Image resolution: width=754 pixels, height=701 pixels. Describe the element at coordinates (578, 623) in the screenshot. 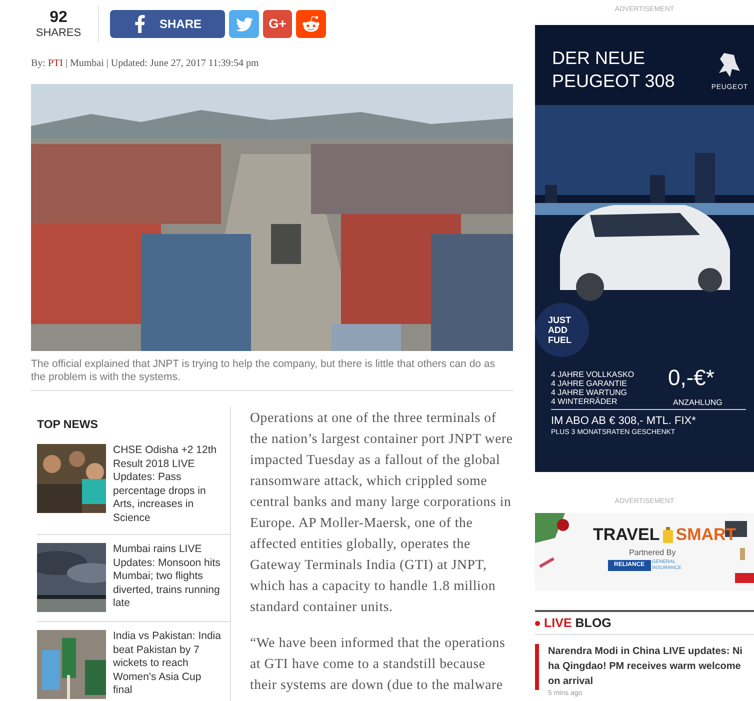

I see `live-blog-heading: LIVE BLOG` at that location.